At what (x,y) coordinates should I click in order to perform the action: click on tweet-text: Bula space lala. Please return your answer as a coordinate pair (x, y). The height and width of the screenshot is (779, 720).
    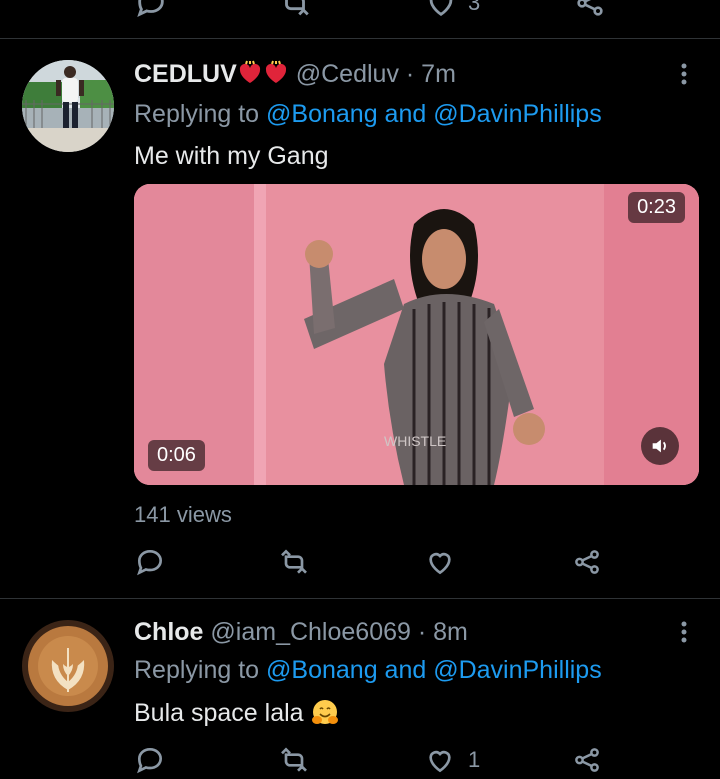
    Looking at the image, I should click on (236, 713).